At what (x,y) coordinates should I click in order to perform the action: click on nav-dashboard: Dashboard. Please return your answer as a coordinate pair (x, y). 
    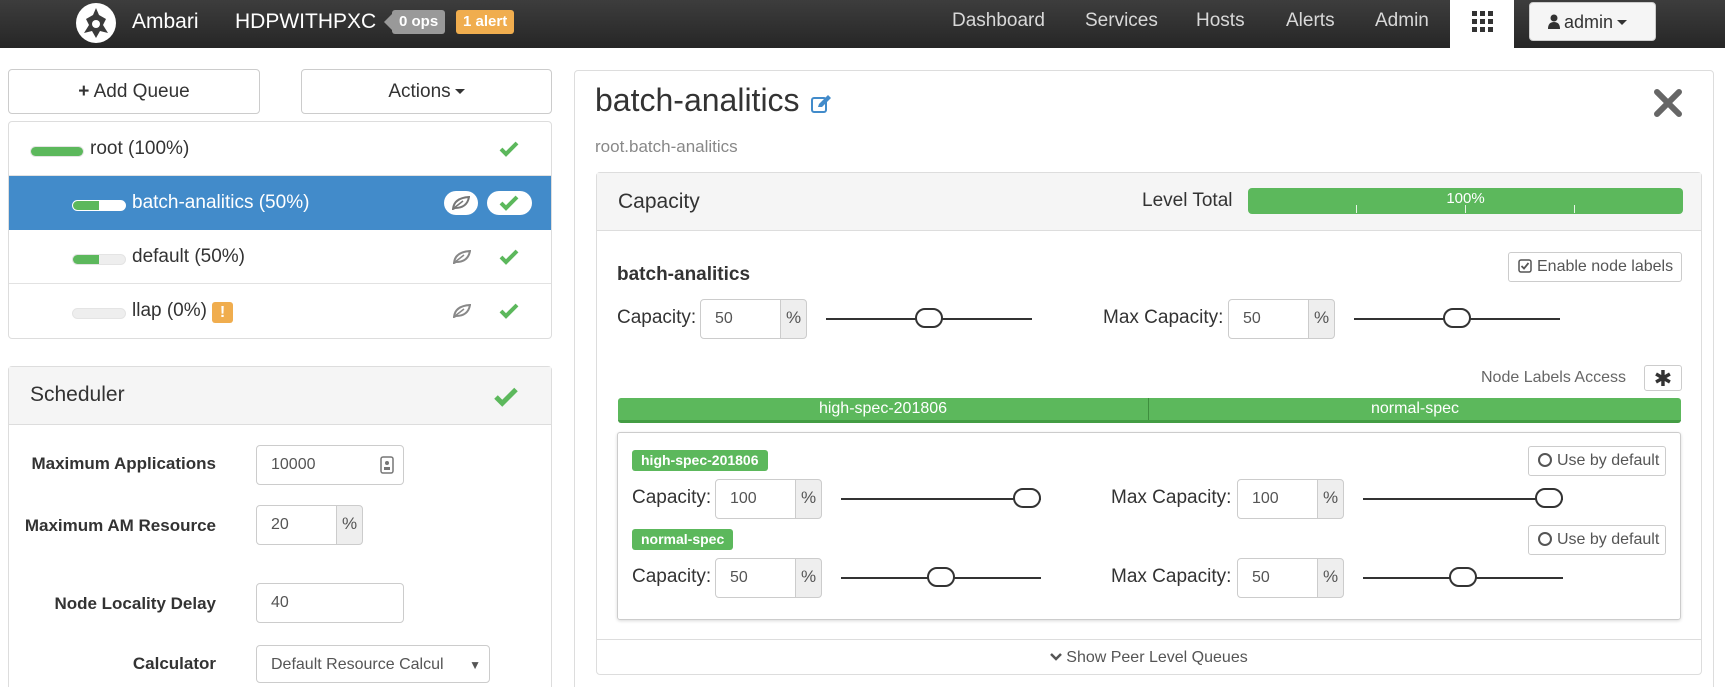
    Looking at the image, I should click on (998, 21).